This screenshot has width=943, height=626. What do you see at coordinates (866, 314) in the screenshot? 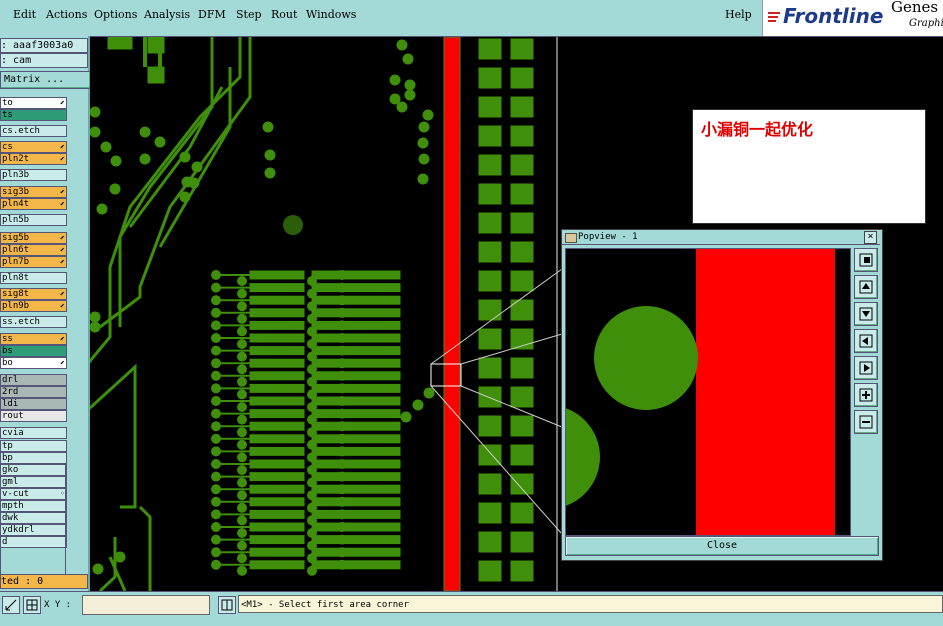
I see `pan-down-icon` at bounding box center [866, 314].